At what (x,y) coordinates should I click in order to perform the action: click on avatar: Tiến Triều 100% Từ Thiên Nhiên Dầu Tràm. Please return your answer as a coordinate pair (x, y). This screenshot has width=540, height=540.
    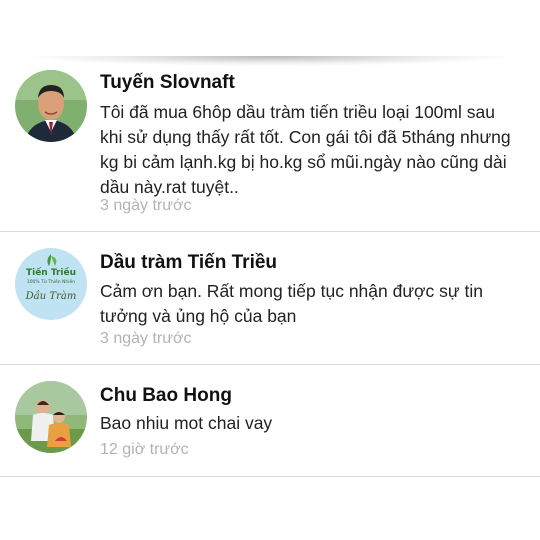
    Looking at the image, I should click on (51, 284).